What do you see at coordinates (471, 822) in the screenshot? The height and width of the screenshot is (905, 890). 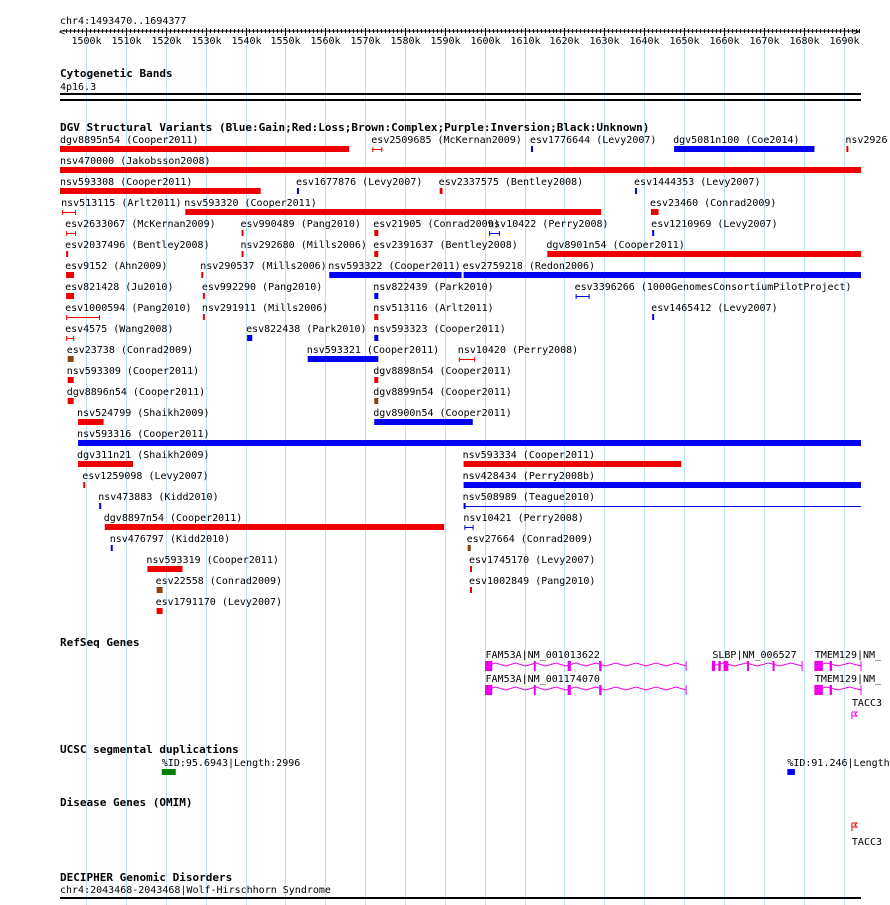 I see `omim-track: Disease Genes (OMIM) TACC3` at bounding box center [471, 822].